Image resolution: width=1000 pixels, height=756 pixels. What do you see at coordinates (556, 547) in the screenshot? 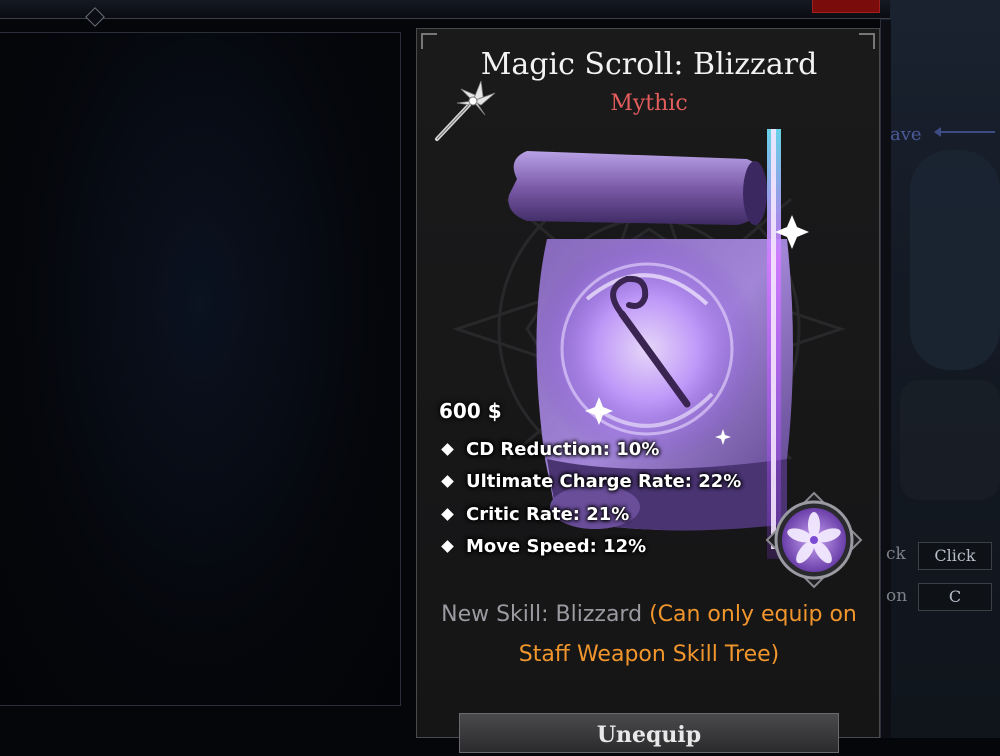
I see `stat-label: Move Speed: 12%` at bounding box center [556, 547].